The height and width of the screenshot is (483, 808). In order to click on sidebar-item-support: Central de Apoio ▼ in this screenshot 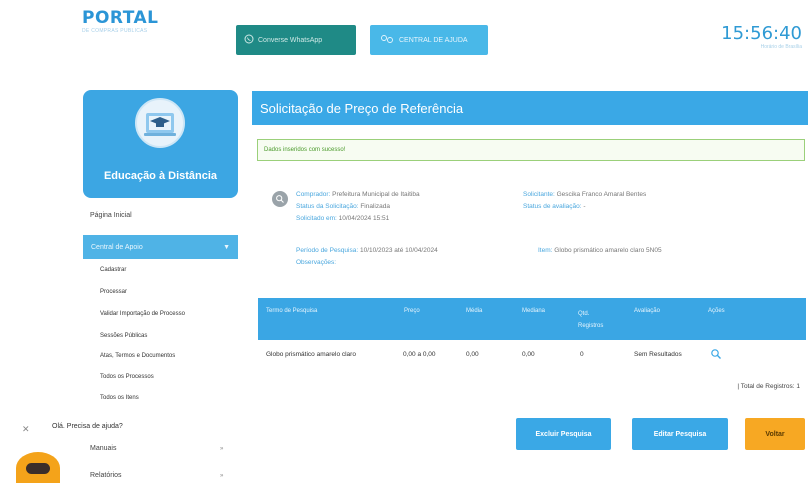, I will do `click(160, 247)`.